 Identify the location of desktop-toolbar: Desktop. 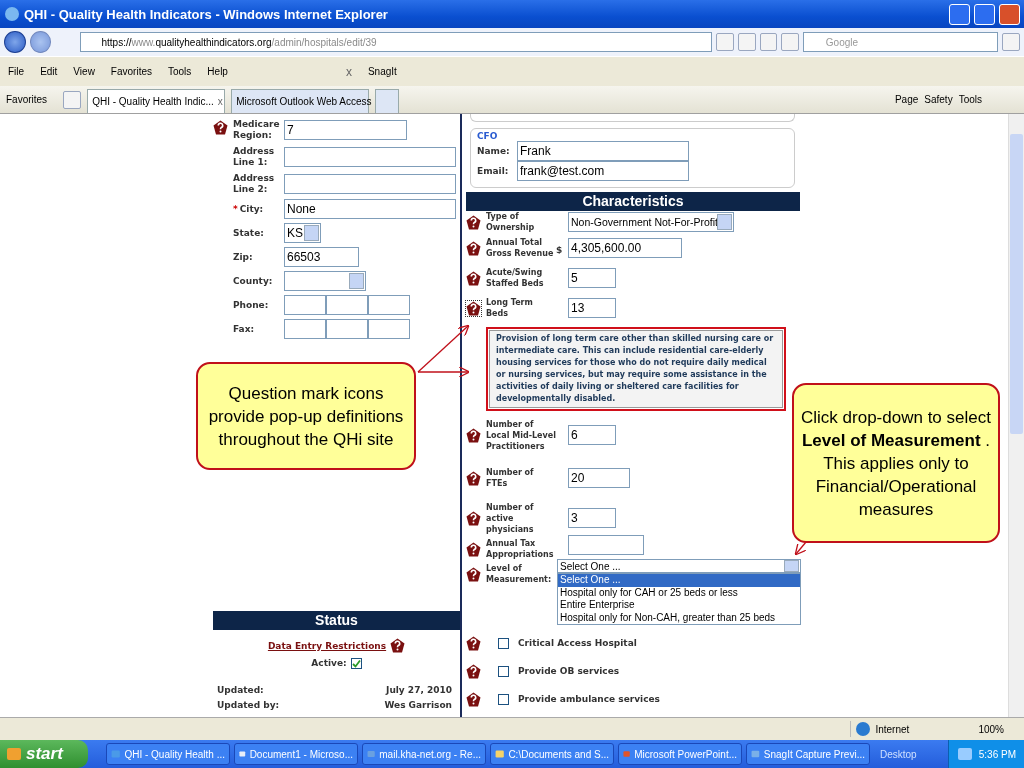
(898, 754).